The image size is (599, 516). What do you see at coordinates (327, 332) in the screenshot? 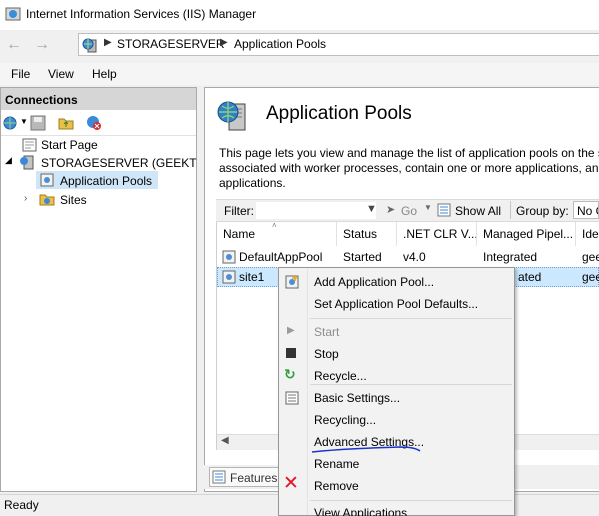
I see `menu-item-start: Start` at bounding box center [327, 332].